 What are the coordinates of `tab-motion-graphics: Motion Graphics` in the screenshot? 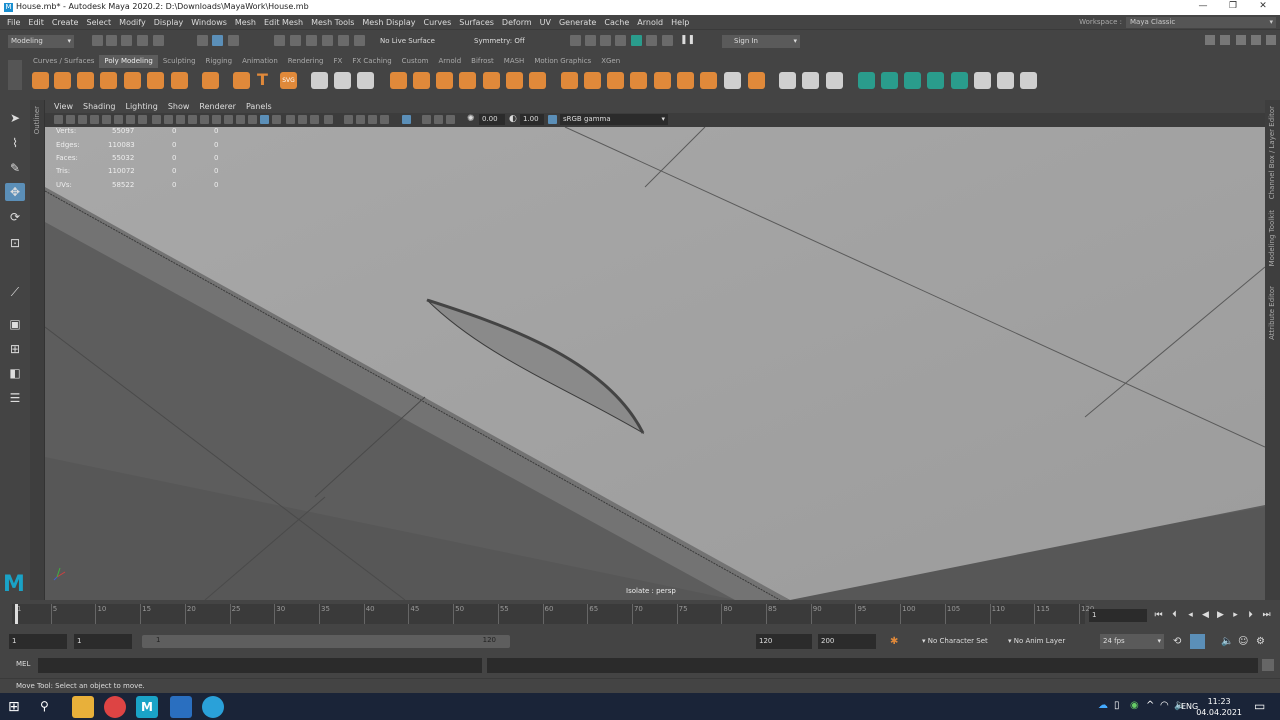 It's located at (562, 61).